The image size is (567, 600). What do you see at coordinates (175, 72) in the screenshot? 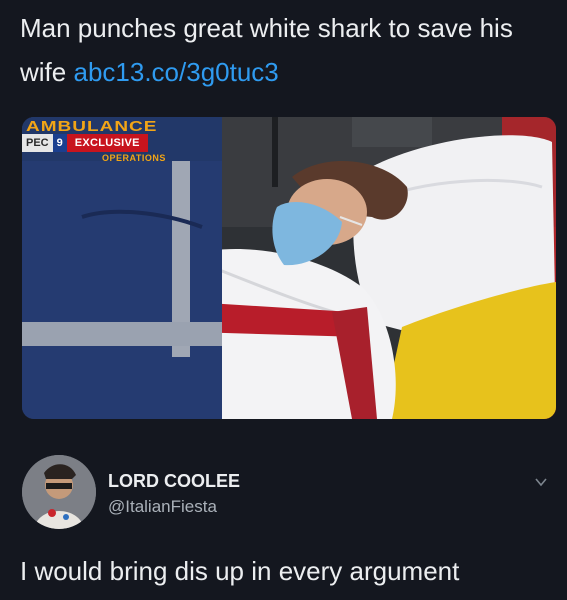
I see `tweet-link: abc13.co/3g0tuc3` at bounding box center [175, 72].